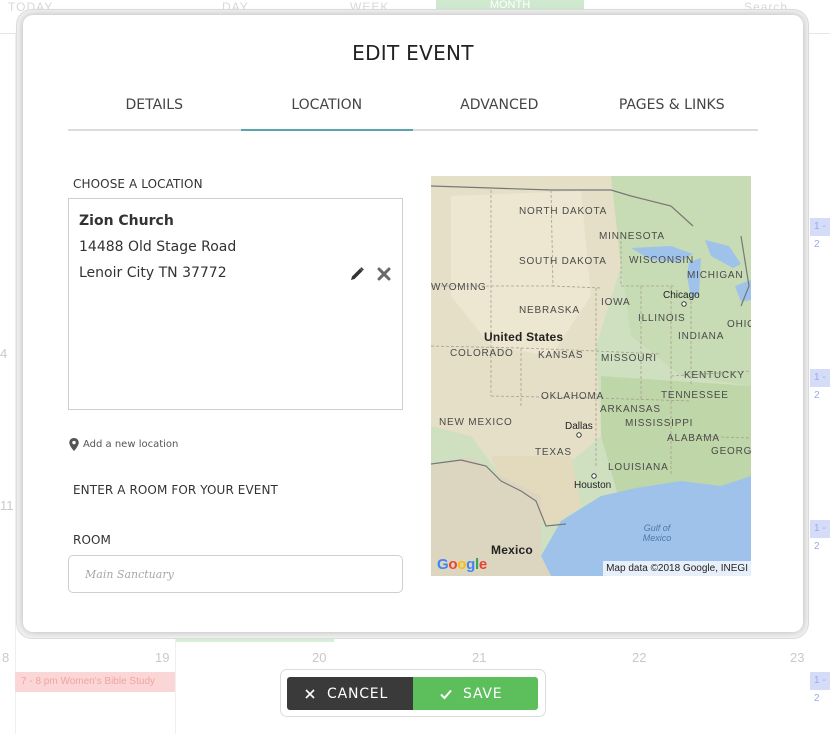 This screenshot has width=830, height=734. I want to click on calendar-day-number: 22, so click(639, 657).